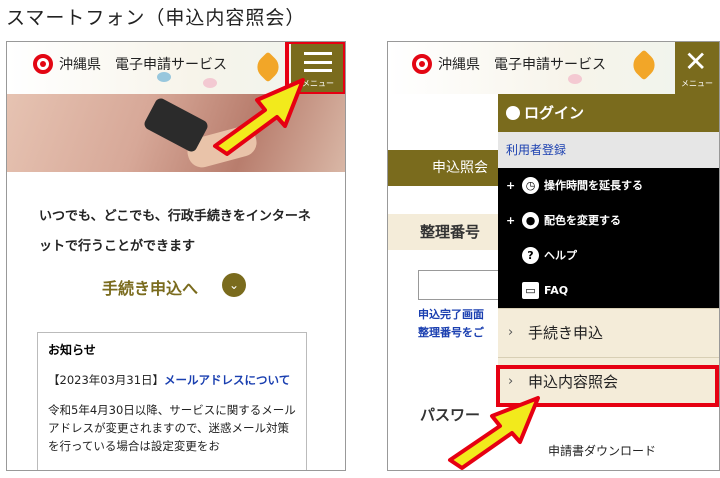 The image size is (720, 478). I want to click on chat-icon: ▭, so click(530, 290).